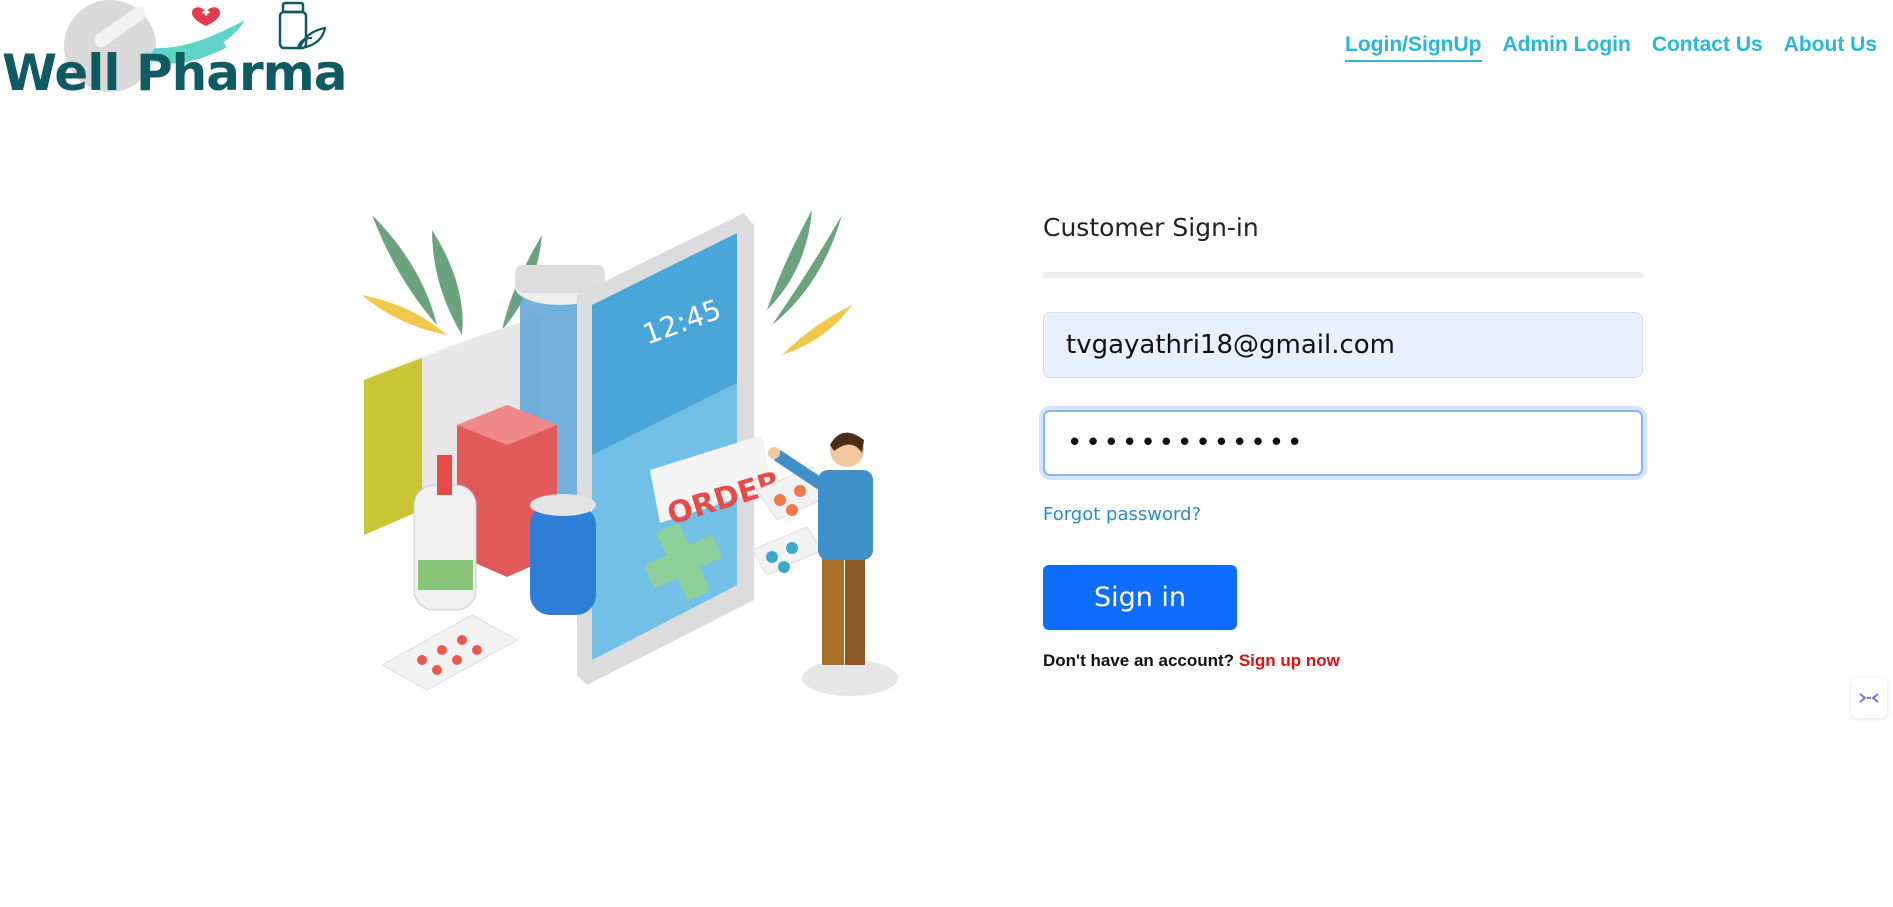  Describe the element at coordinates (1343, 661) in the screenshot. I see `signup-prompt: Don't have an account? Sign up now` at that location.